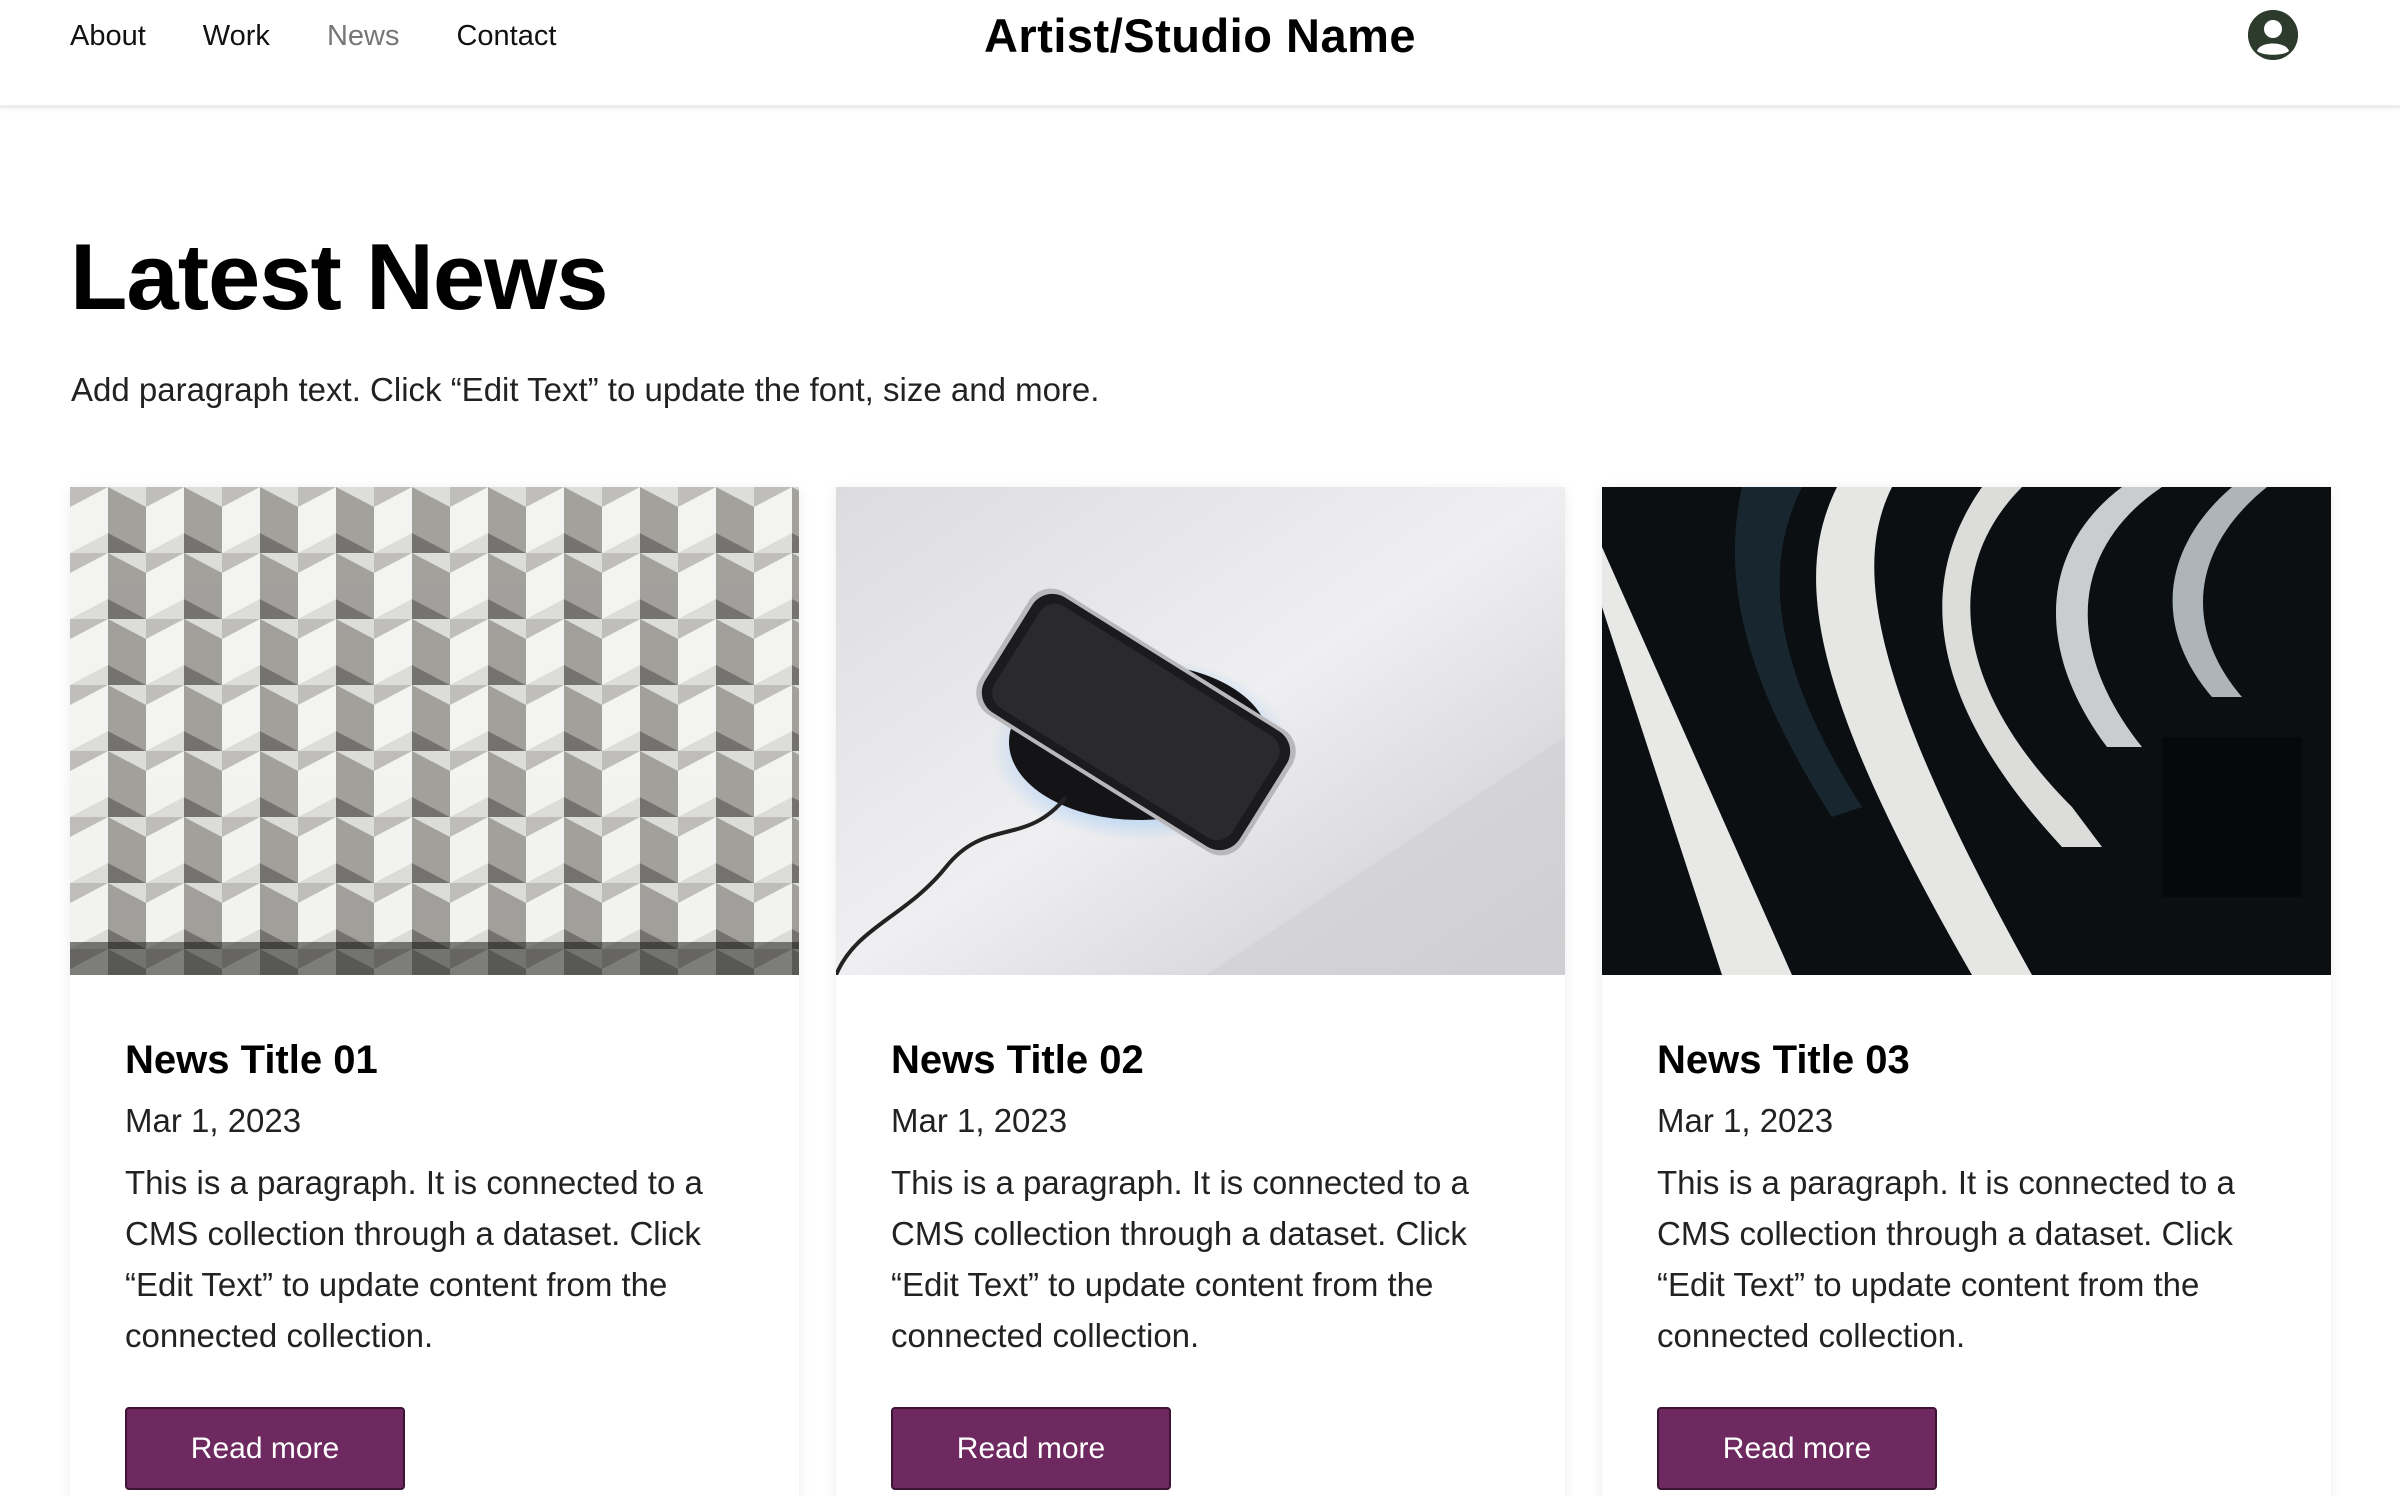 The image size is (2400, 1496). Describe the element at coordinates (1783, 1060) in the screenshot. I see `card-title: News Title 03` at that location.